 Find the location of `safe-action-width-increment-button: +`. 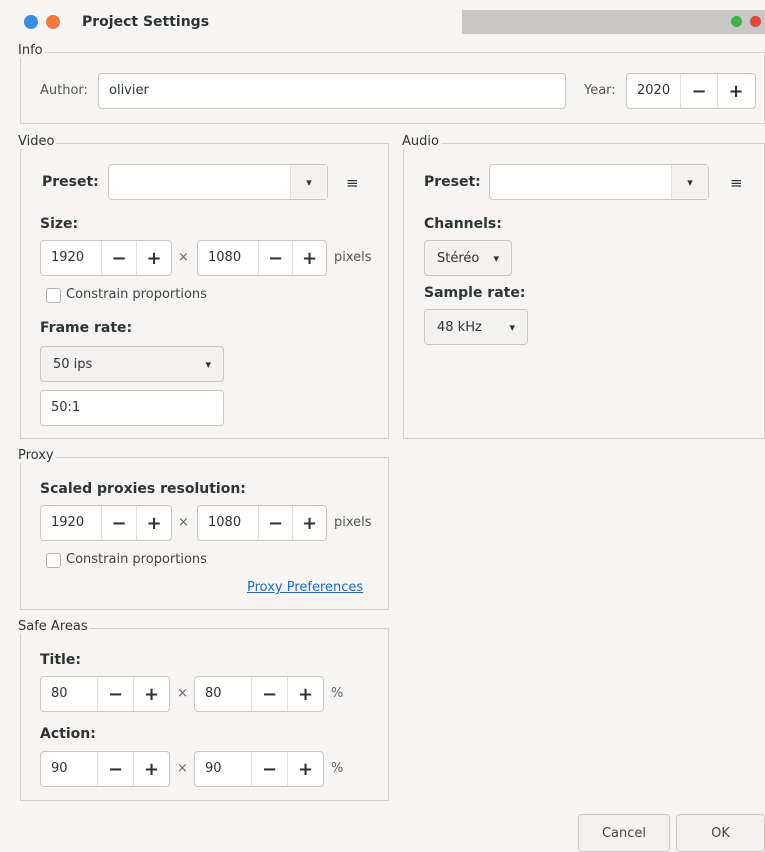

safe-action-width-increment-button: + is located at coordinates (151, 769).